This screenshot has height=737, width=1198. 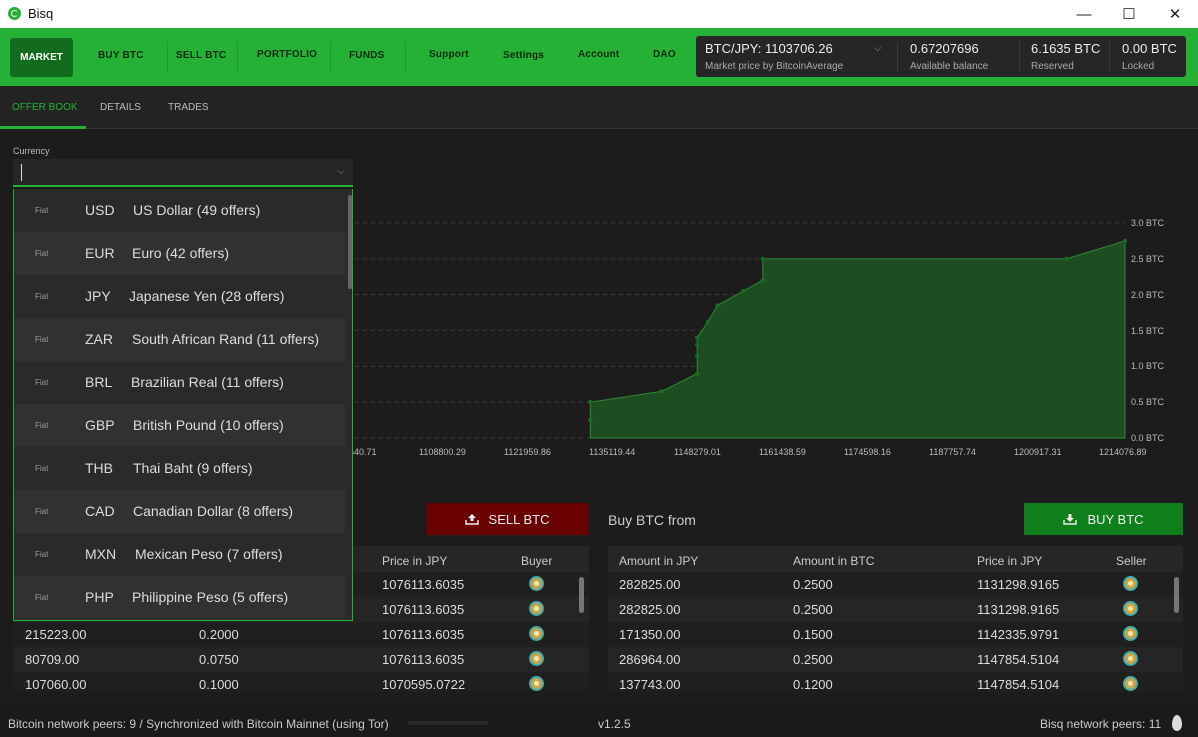 I want to click on nav-funds: FUNDS, so click(x=366, y=55).